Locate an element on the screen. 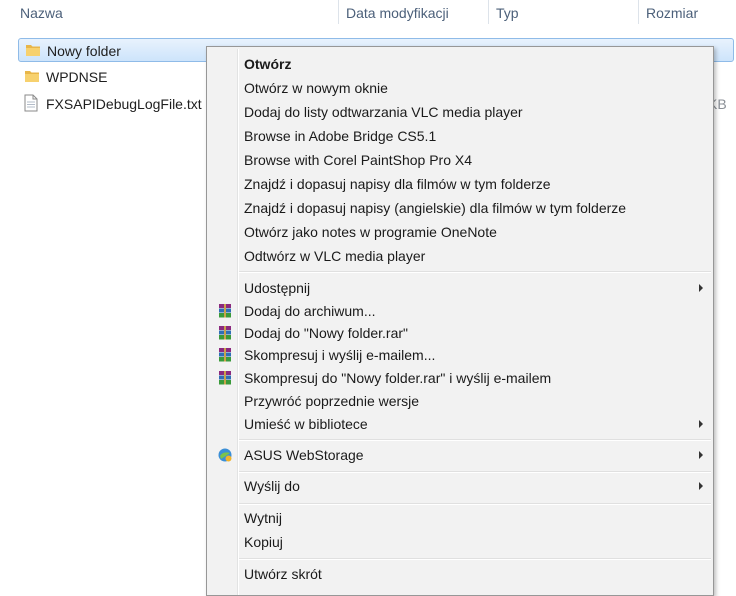 The height and width of the screenshot is (596, 736). file-name: Nowy folder is located at coordinates (84, 51).